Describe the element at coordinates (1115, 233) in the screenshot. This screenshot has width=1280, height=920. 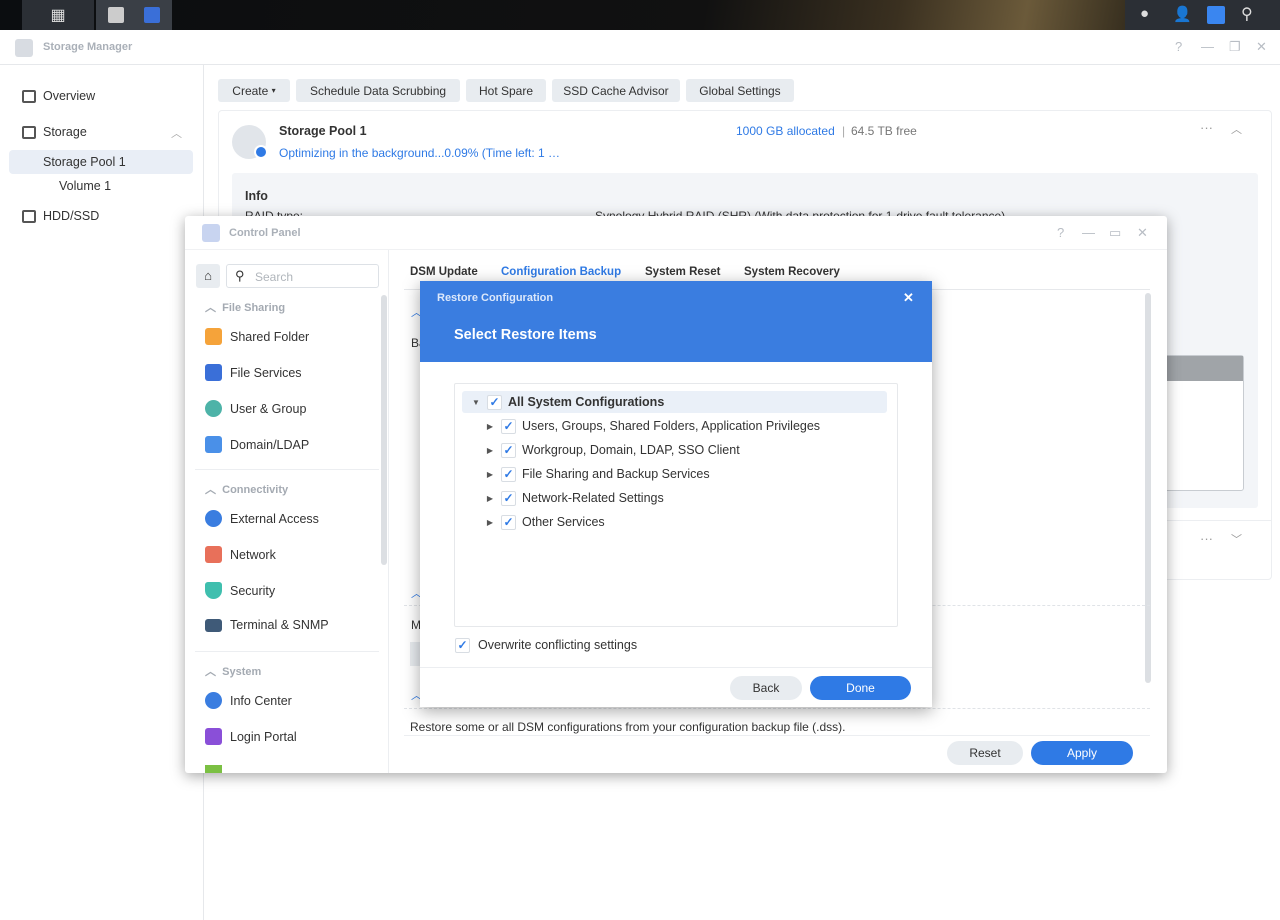
I see `maximize-icon: ▭` at that location.